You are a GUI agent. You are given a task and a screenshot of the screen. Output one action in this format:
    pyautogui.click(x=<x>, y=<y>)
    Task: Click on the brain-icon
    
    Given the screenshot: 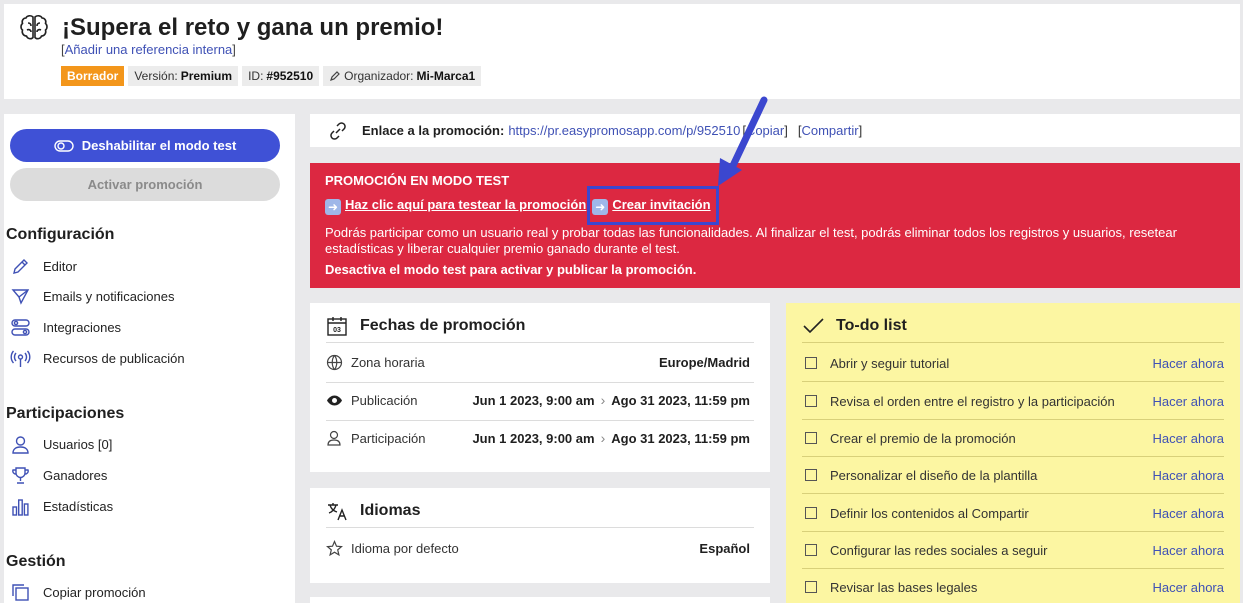 What is the action you would take?
    pyautogui.click(x=34, y=27)
    